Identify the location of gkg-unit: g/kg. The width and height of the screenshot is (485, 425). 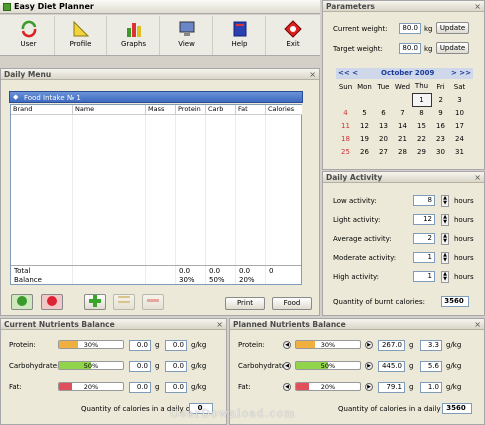
(199, 366).